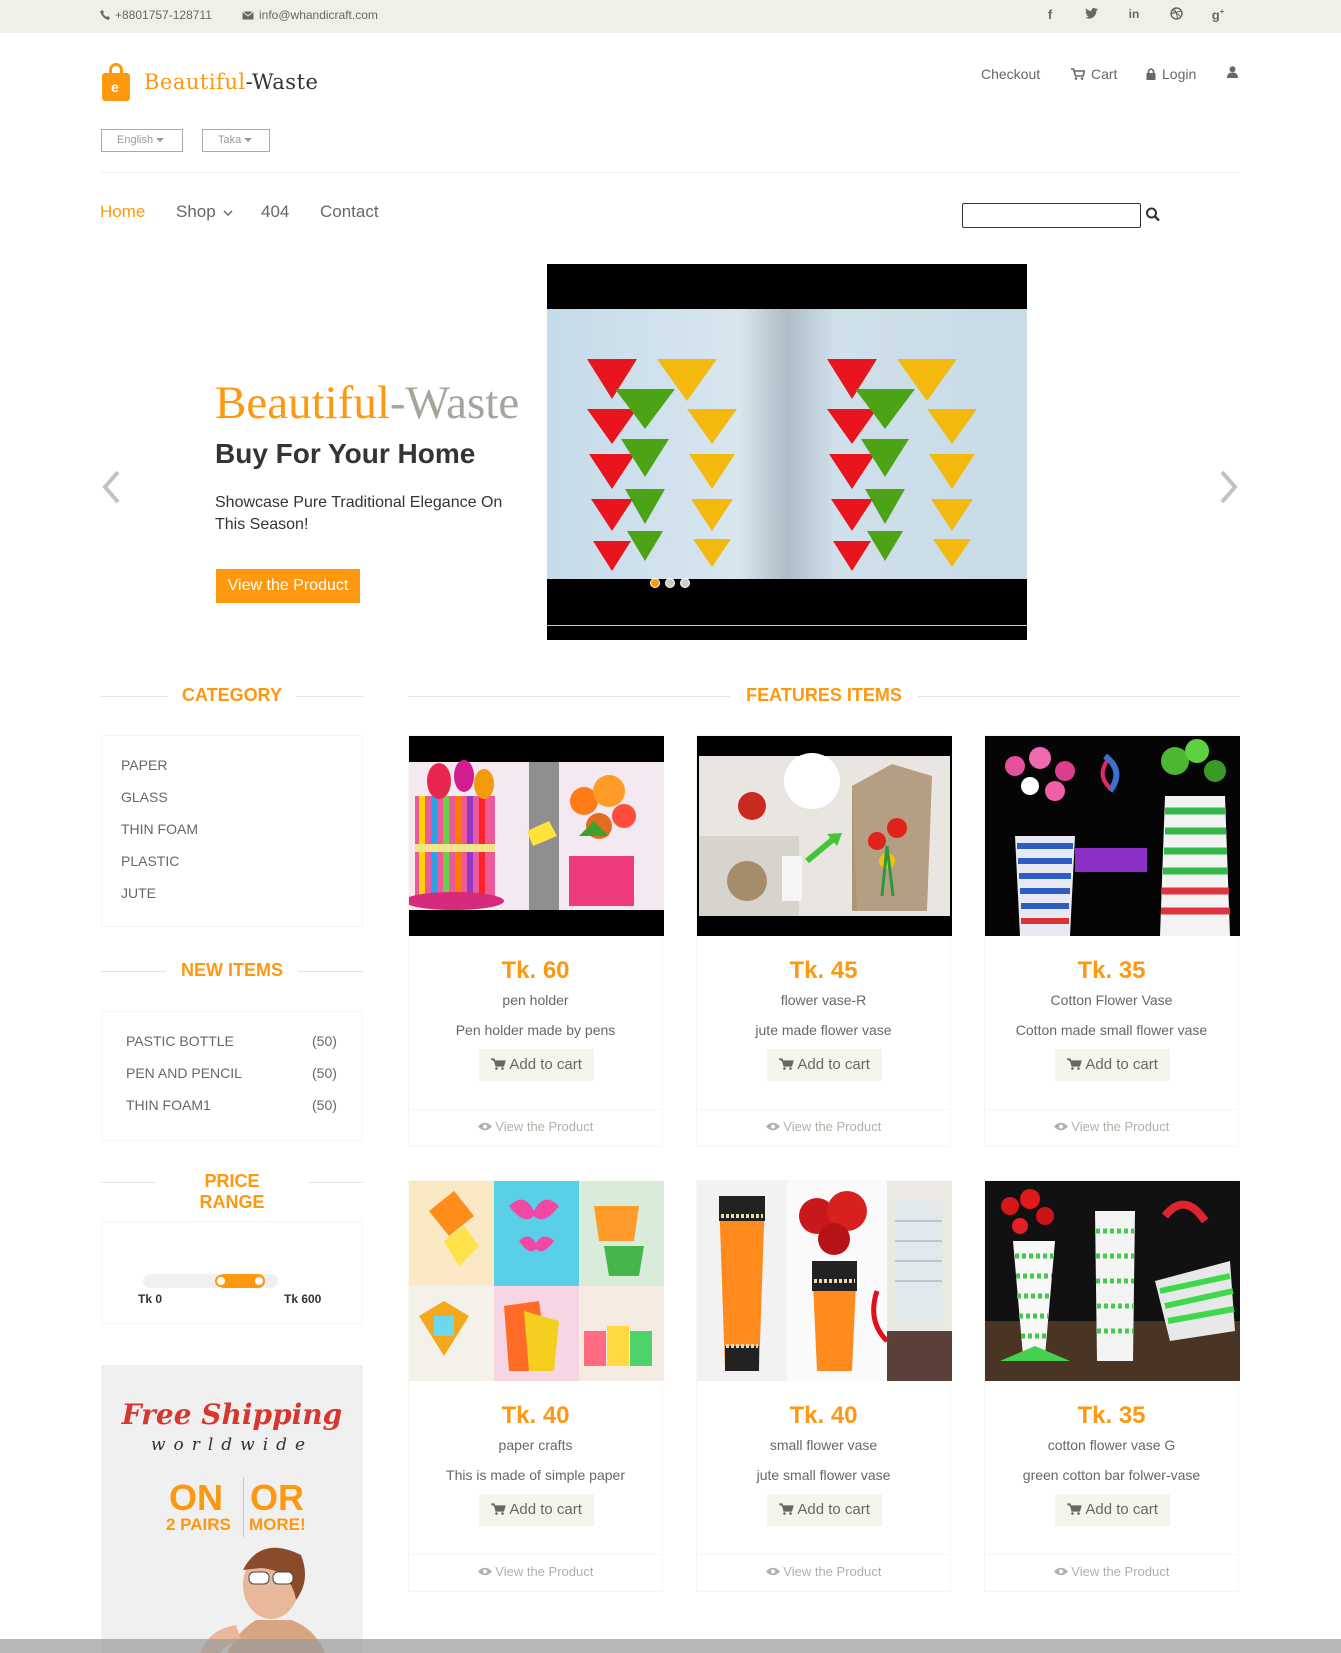 This screenshot has width=1341, height=1653. I want to click on category-item-thin-foam: THIN FOAM, so click(159, 829).